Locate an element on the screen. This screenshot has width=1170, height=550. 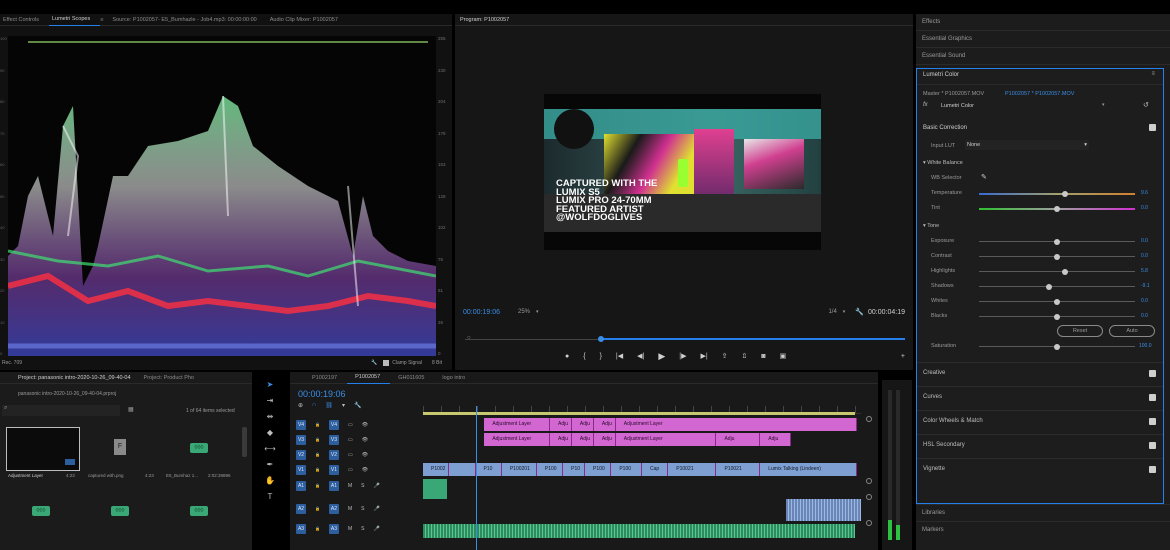
playhead-knob is located at coordinates (601, 339).